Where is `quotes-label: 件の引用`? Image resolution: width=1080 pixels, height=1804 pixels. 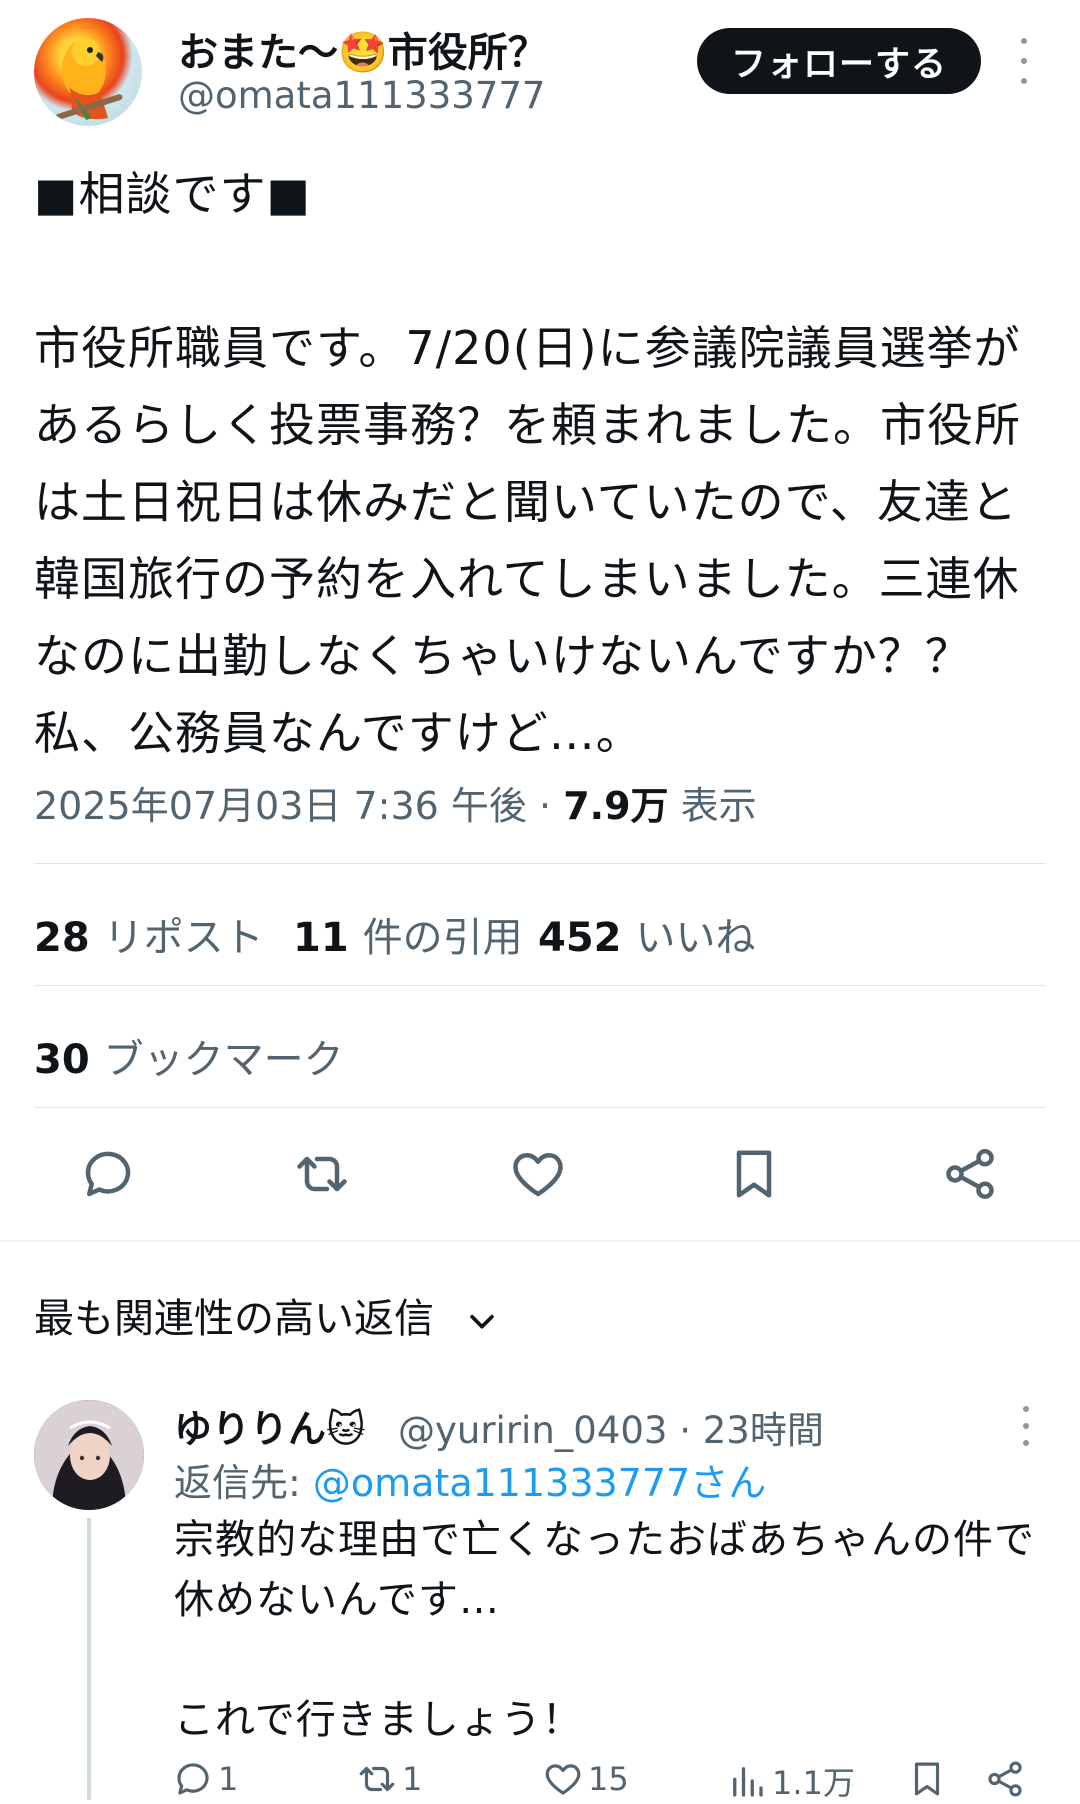
quotes-label: 件の引用 is located at coordinates (442, 938).